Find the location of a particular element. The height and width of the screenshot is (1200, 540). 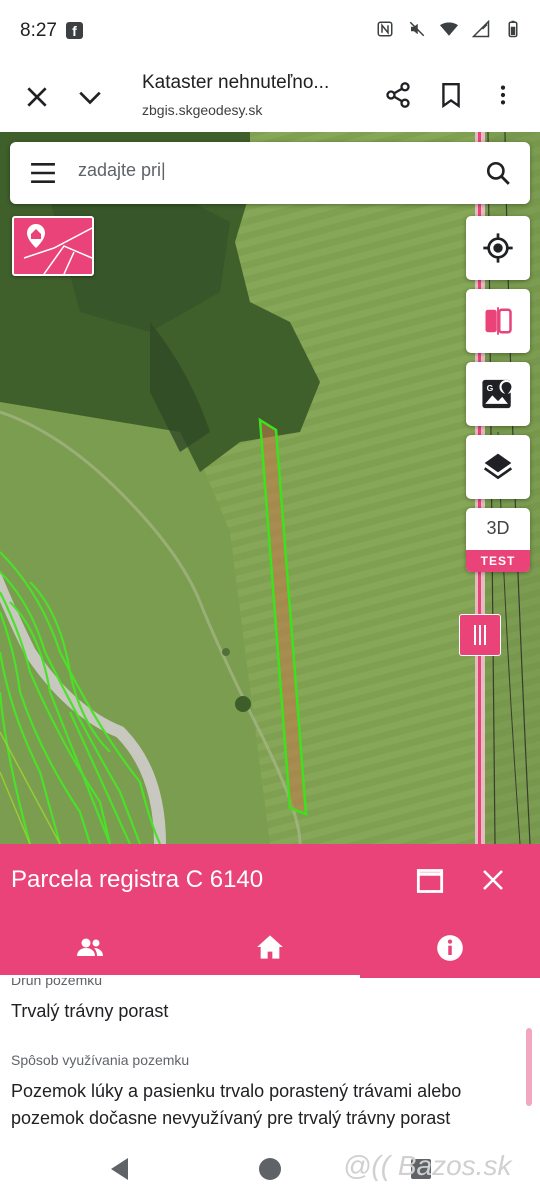

status-icons is located at coordinates (449, 29).